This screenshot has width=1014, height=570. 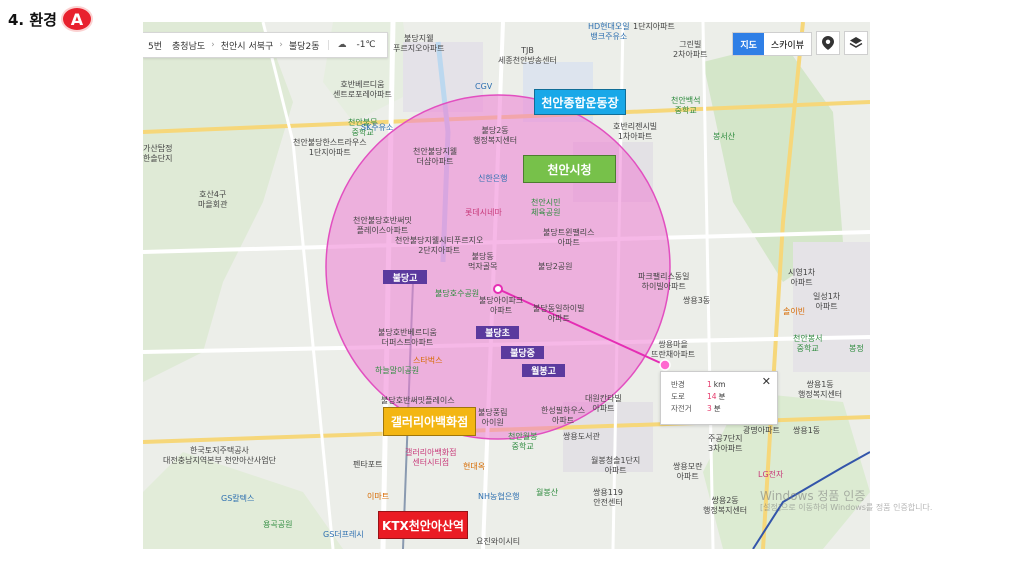 What do you see at coordinates (603, 403) in the screenshot?
I see `map-label: 대원칸타빌 아파트` at bounding box center [603, 403].